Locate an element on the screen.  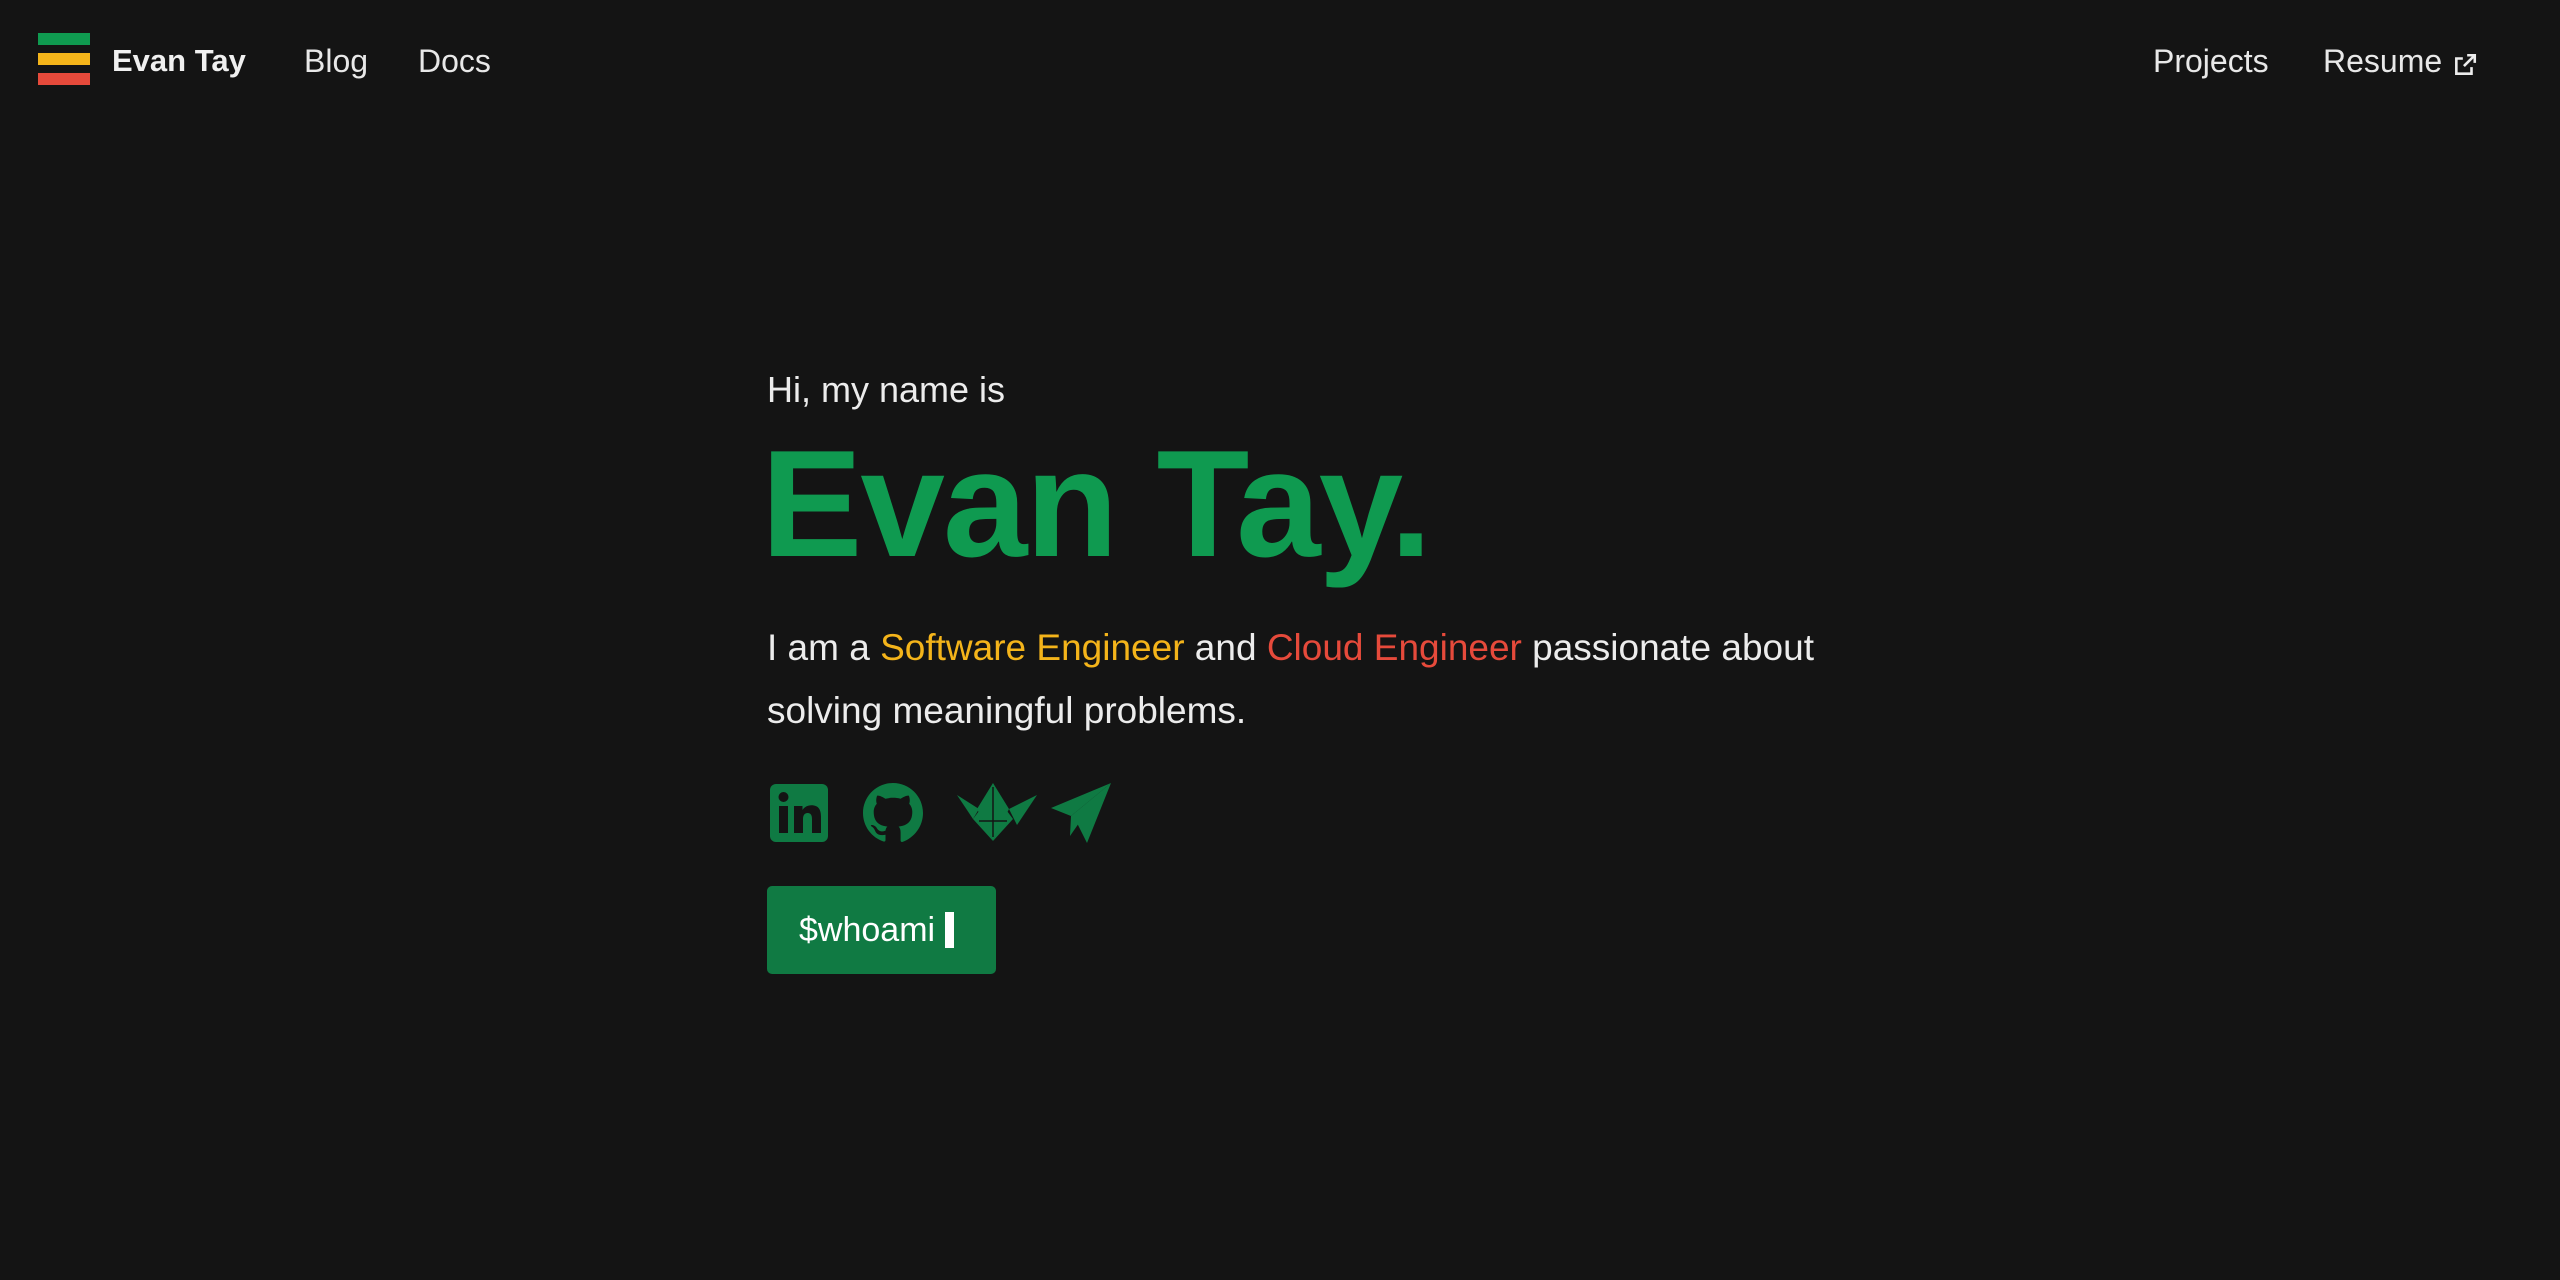
logo-bar-red is located at coordinates (64, 79).